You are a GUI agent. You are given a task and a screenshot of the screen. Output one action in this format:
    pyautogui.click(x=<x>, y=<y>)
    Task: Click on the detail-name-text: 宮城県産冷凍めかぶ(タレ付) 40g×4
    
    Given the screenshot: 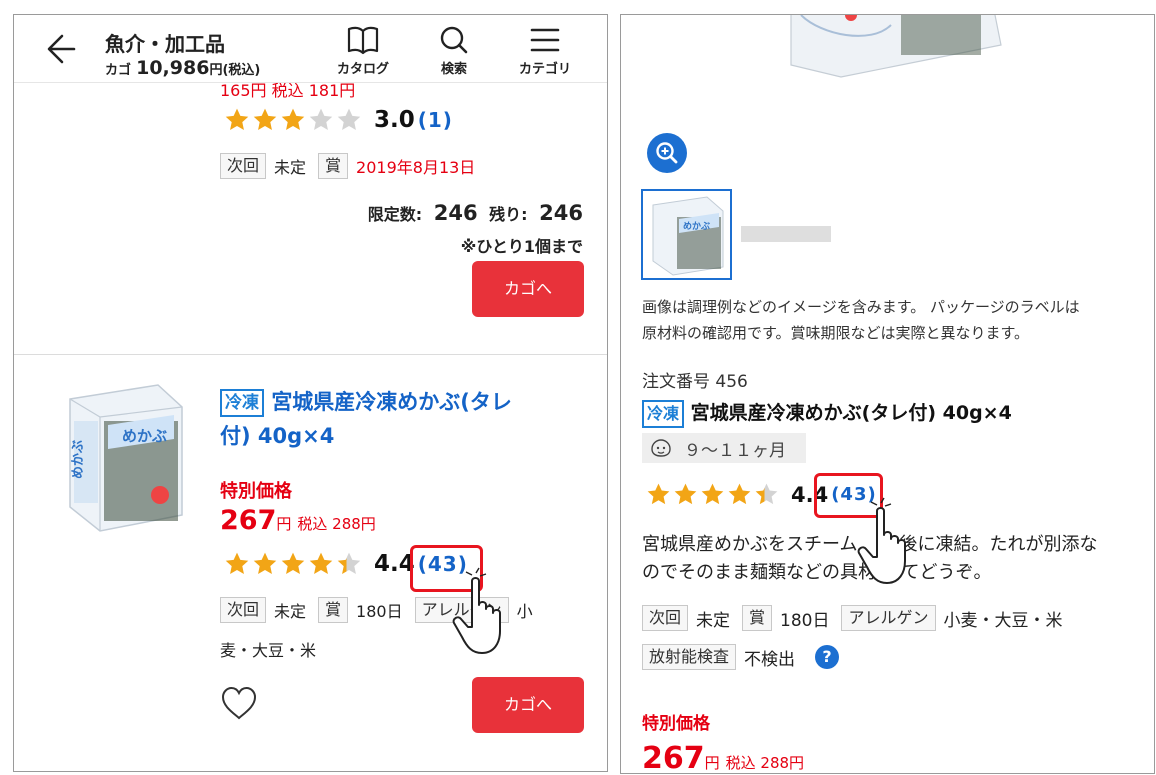 What is the action you would take?
    pyautogui.click(x=851, y=413)
    